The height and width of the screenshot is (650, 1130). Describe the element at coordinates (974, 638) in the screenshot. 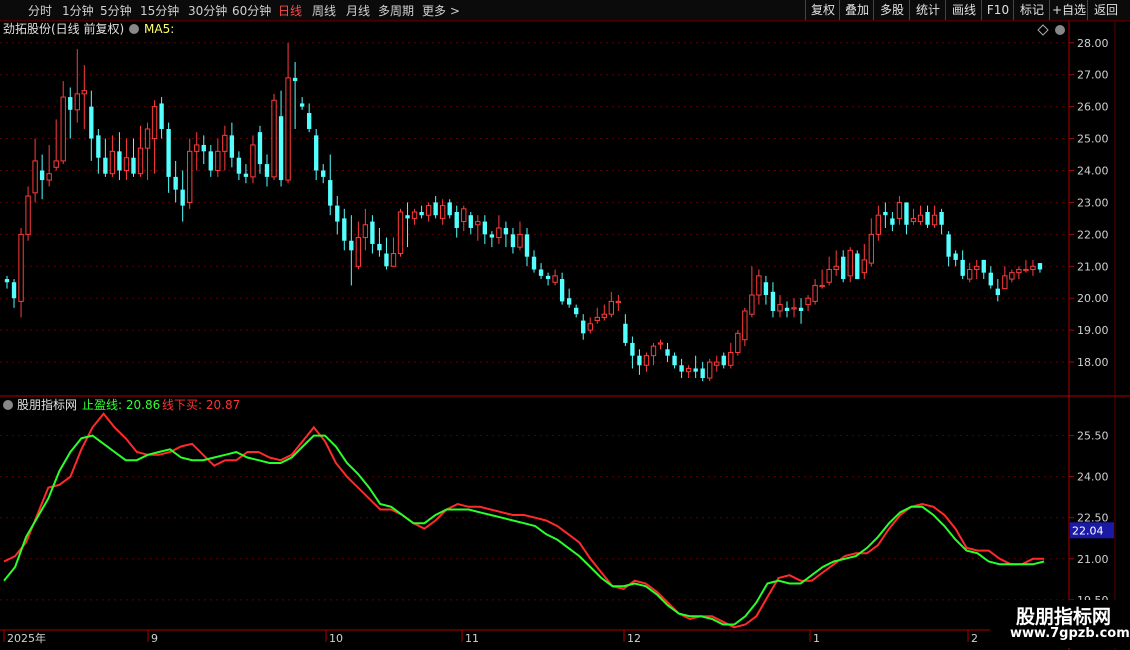

I see `date-label: 2` at that location.